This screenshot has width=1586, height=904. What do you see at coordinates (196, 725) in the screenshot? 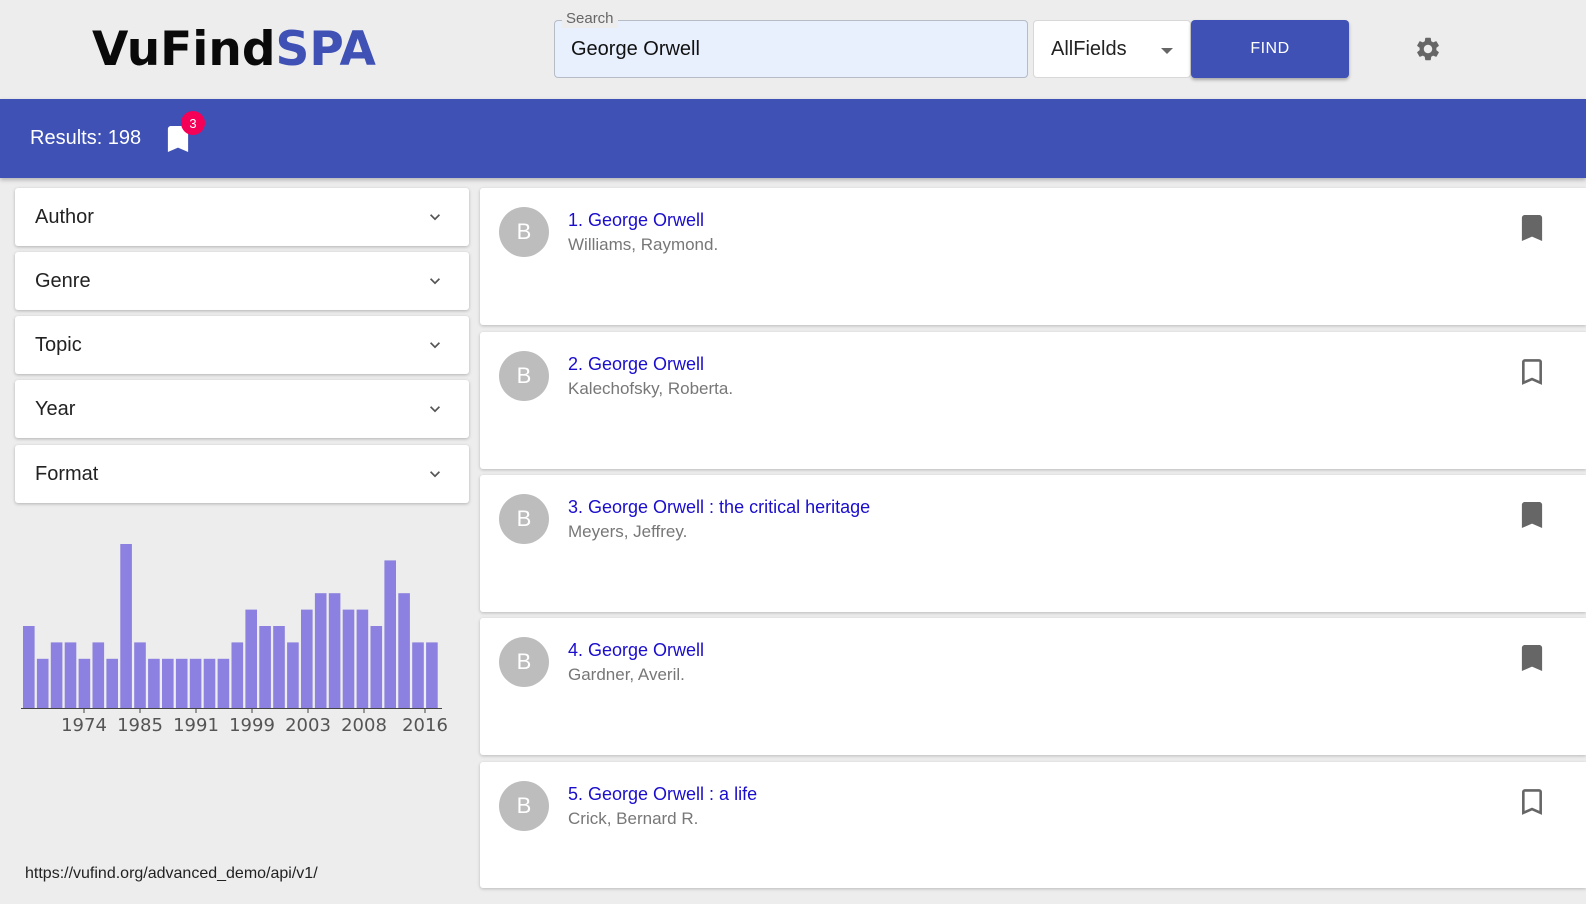
I see `histogram-tick-label: 1991` at bounding box center [196, 725].